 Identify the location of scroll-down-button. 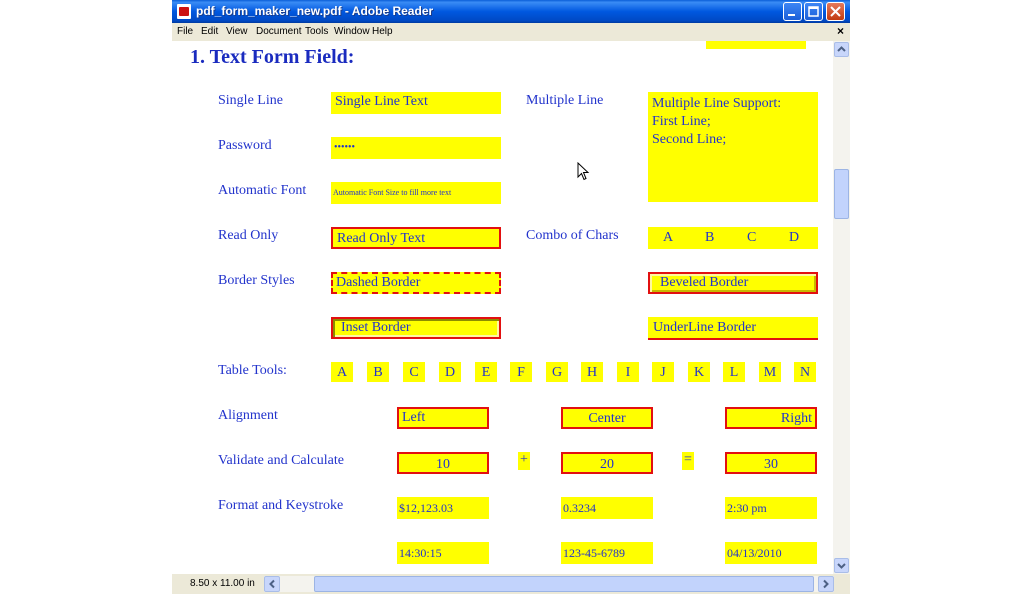
(841, 565).